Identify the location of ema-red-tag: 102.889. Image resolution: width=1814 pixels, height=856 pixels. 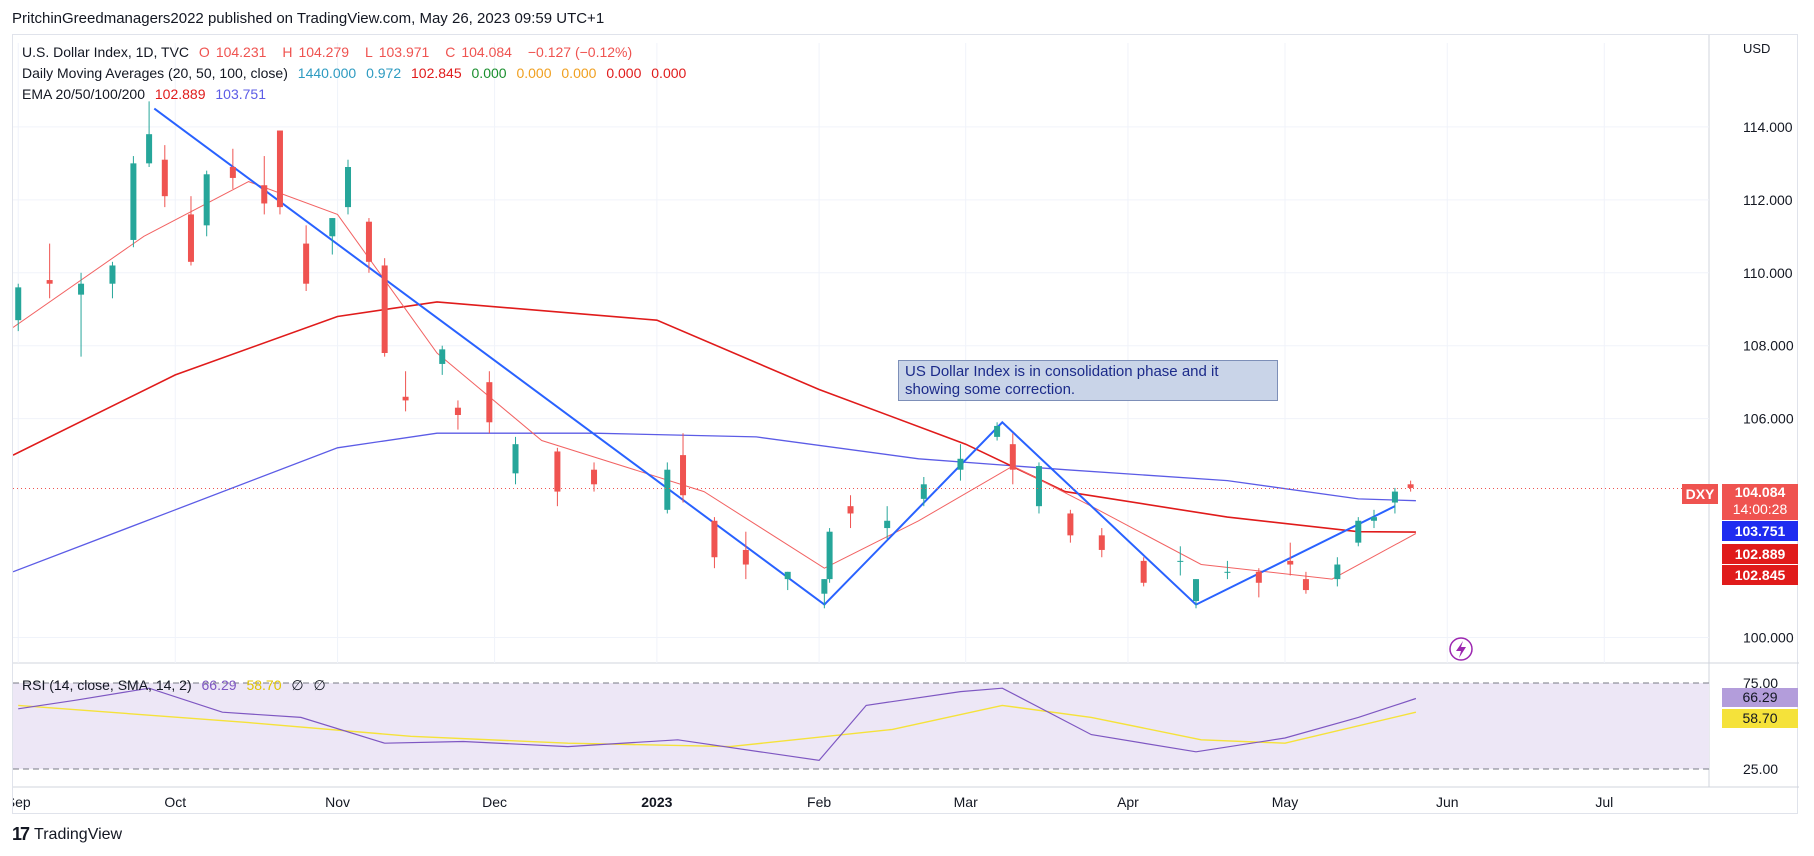
(1760, 554).